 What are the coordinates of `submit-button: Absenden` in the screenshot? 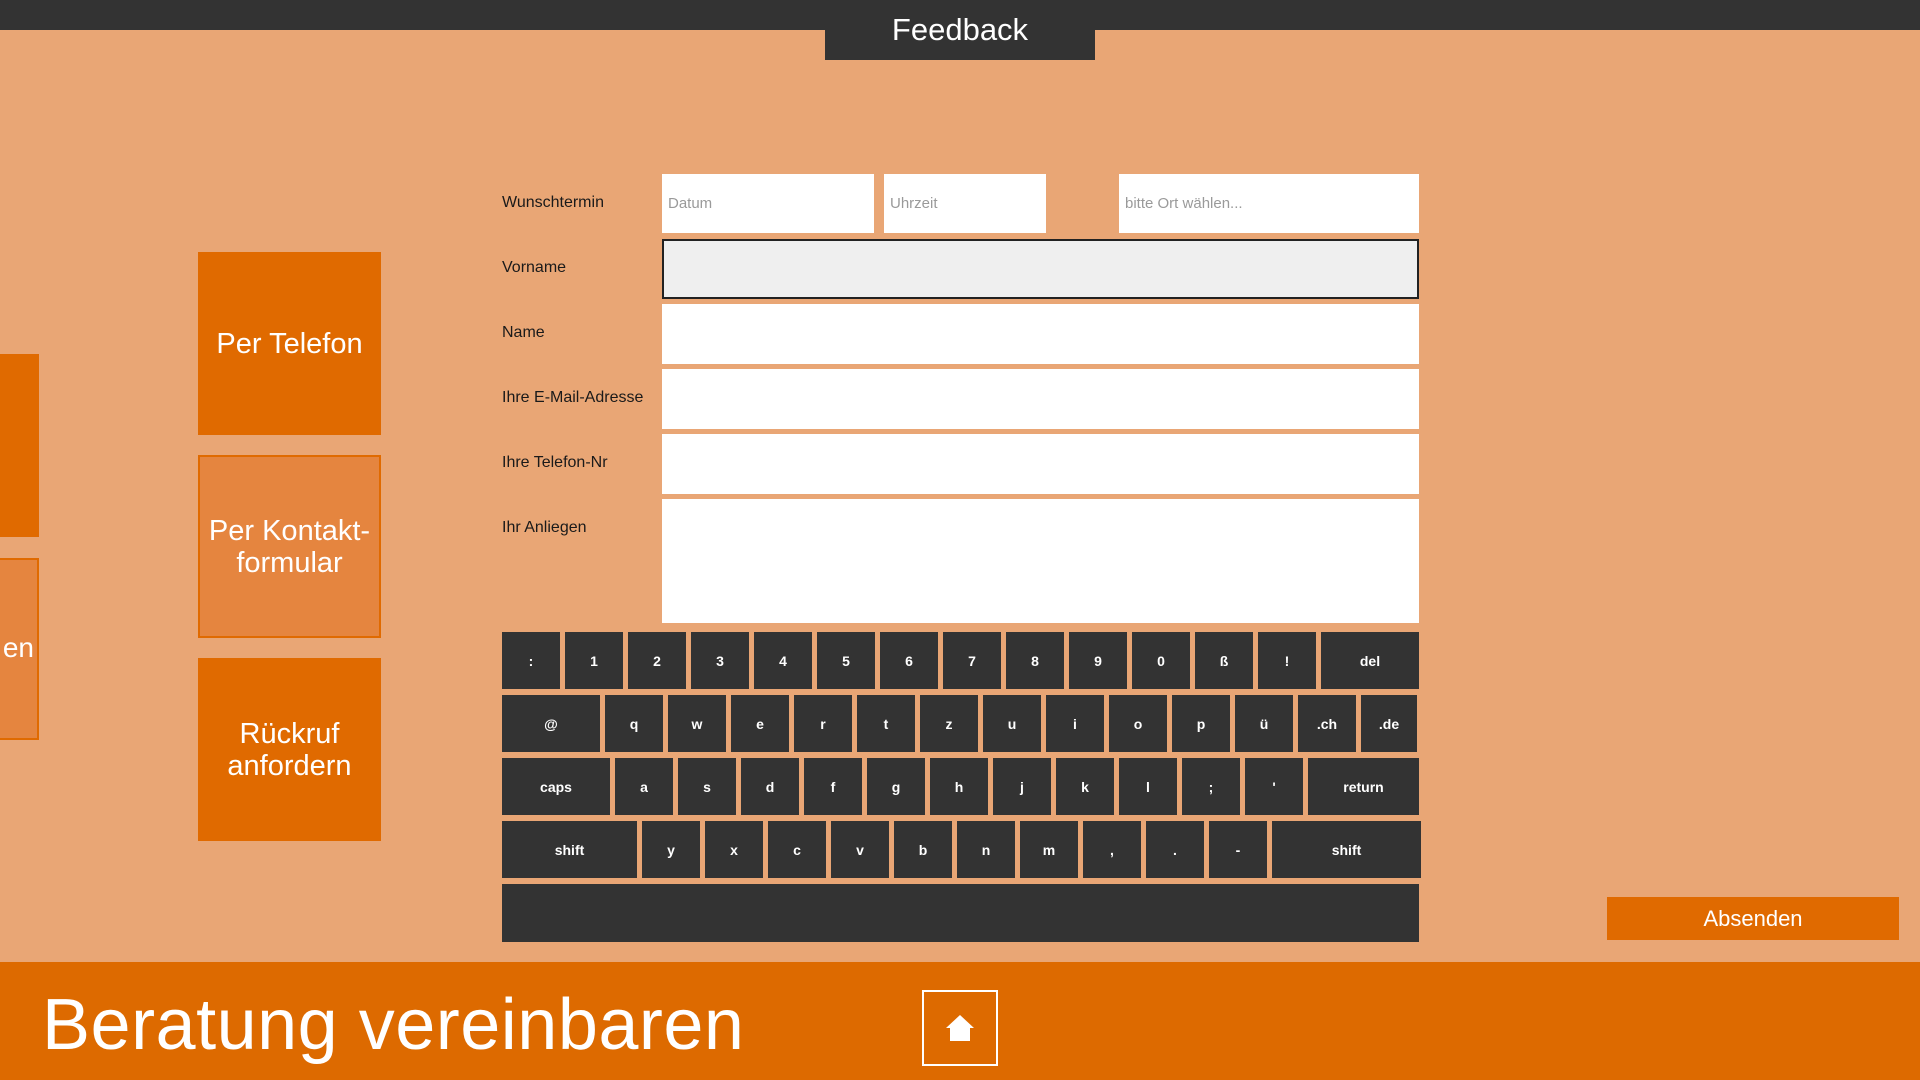 It's located at (1753, 918).